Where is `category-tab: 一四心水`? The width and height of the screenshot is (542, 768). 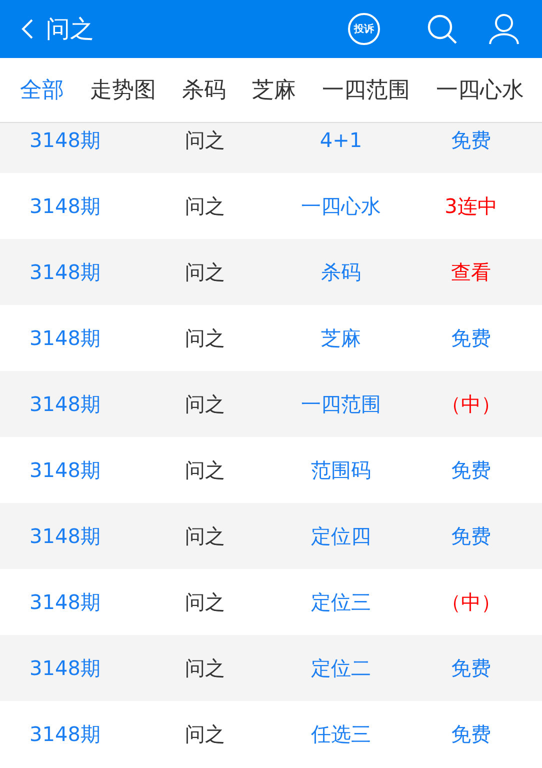
category-tab: 一四心水 is located at coordinates (480, 90).